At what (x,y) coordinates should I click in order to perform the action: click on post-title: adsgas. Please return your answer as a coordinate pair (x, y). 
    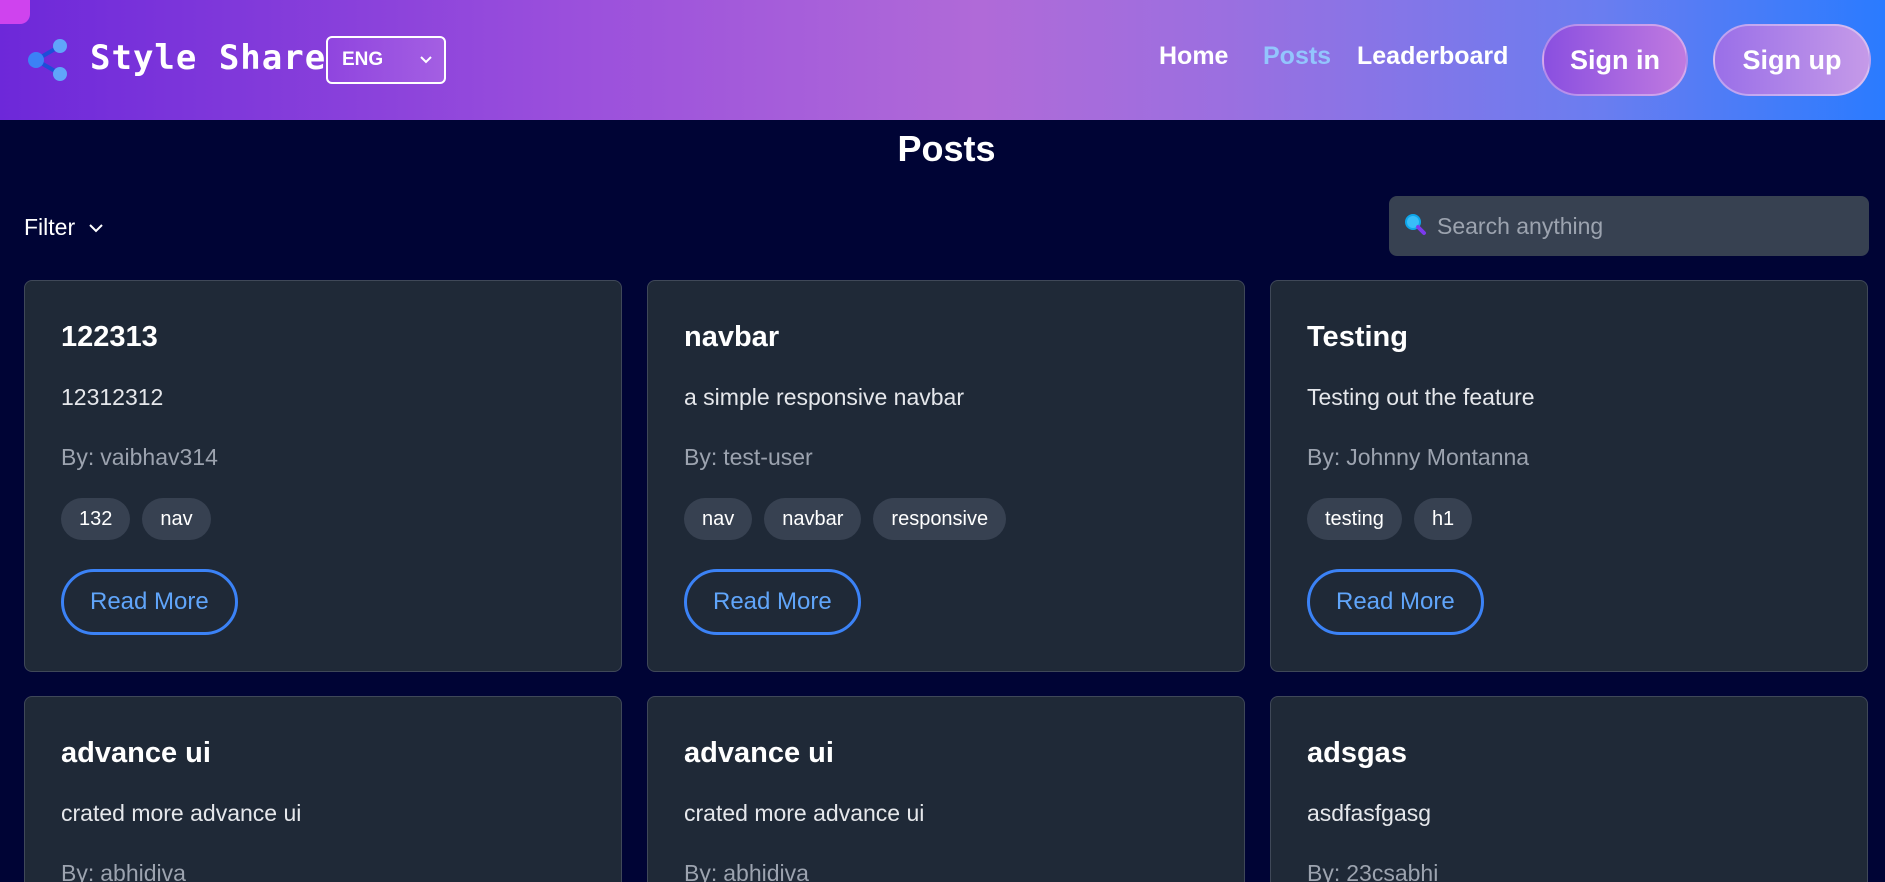
    Looking at the image, I should click on (1357, 753).